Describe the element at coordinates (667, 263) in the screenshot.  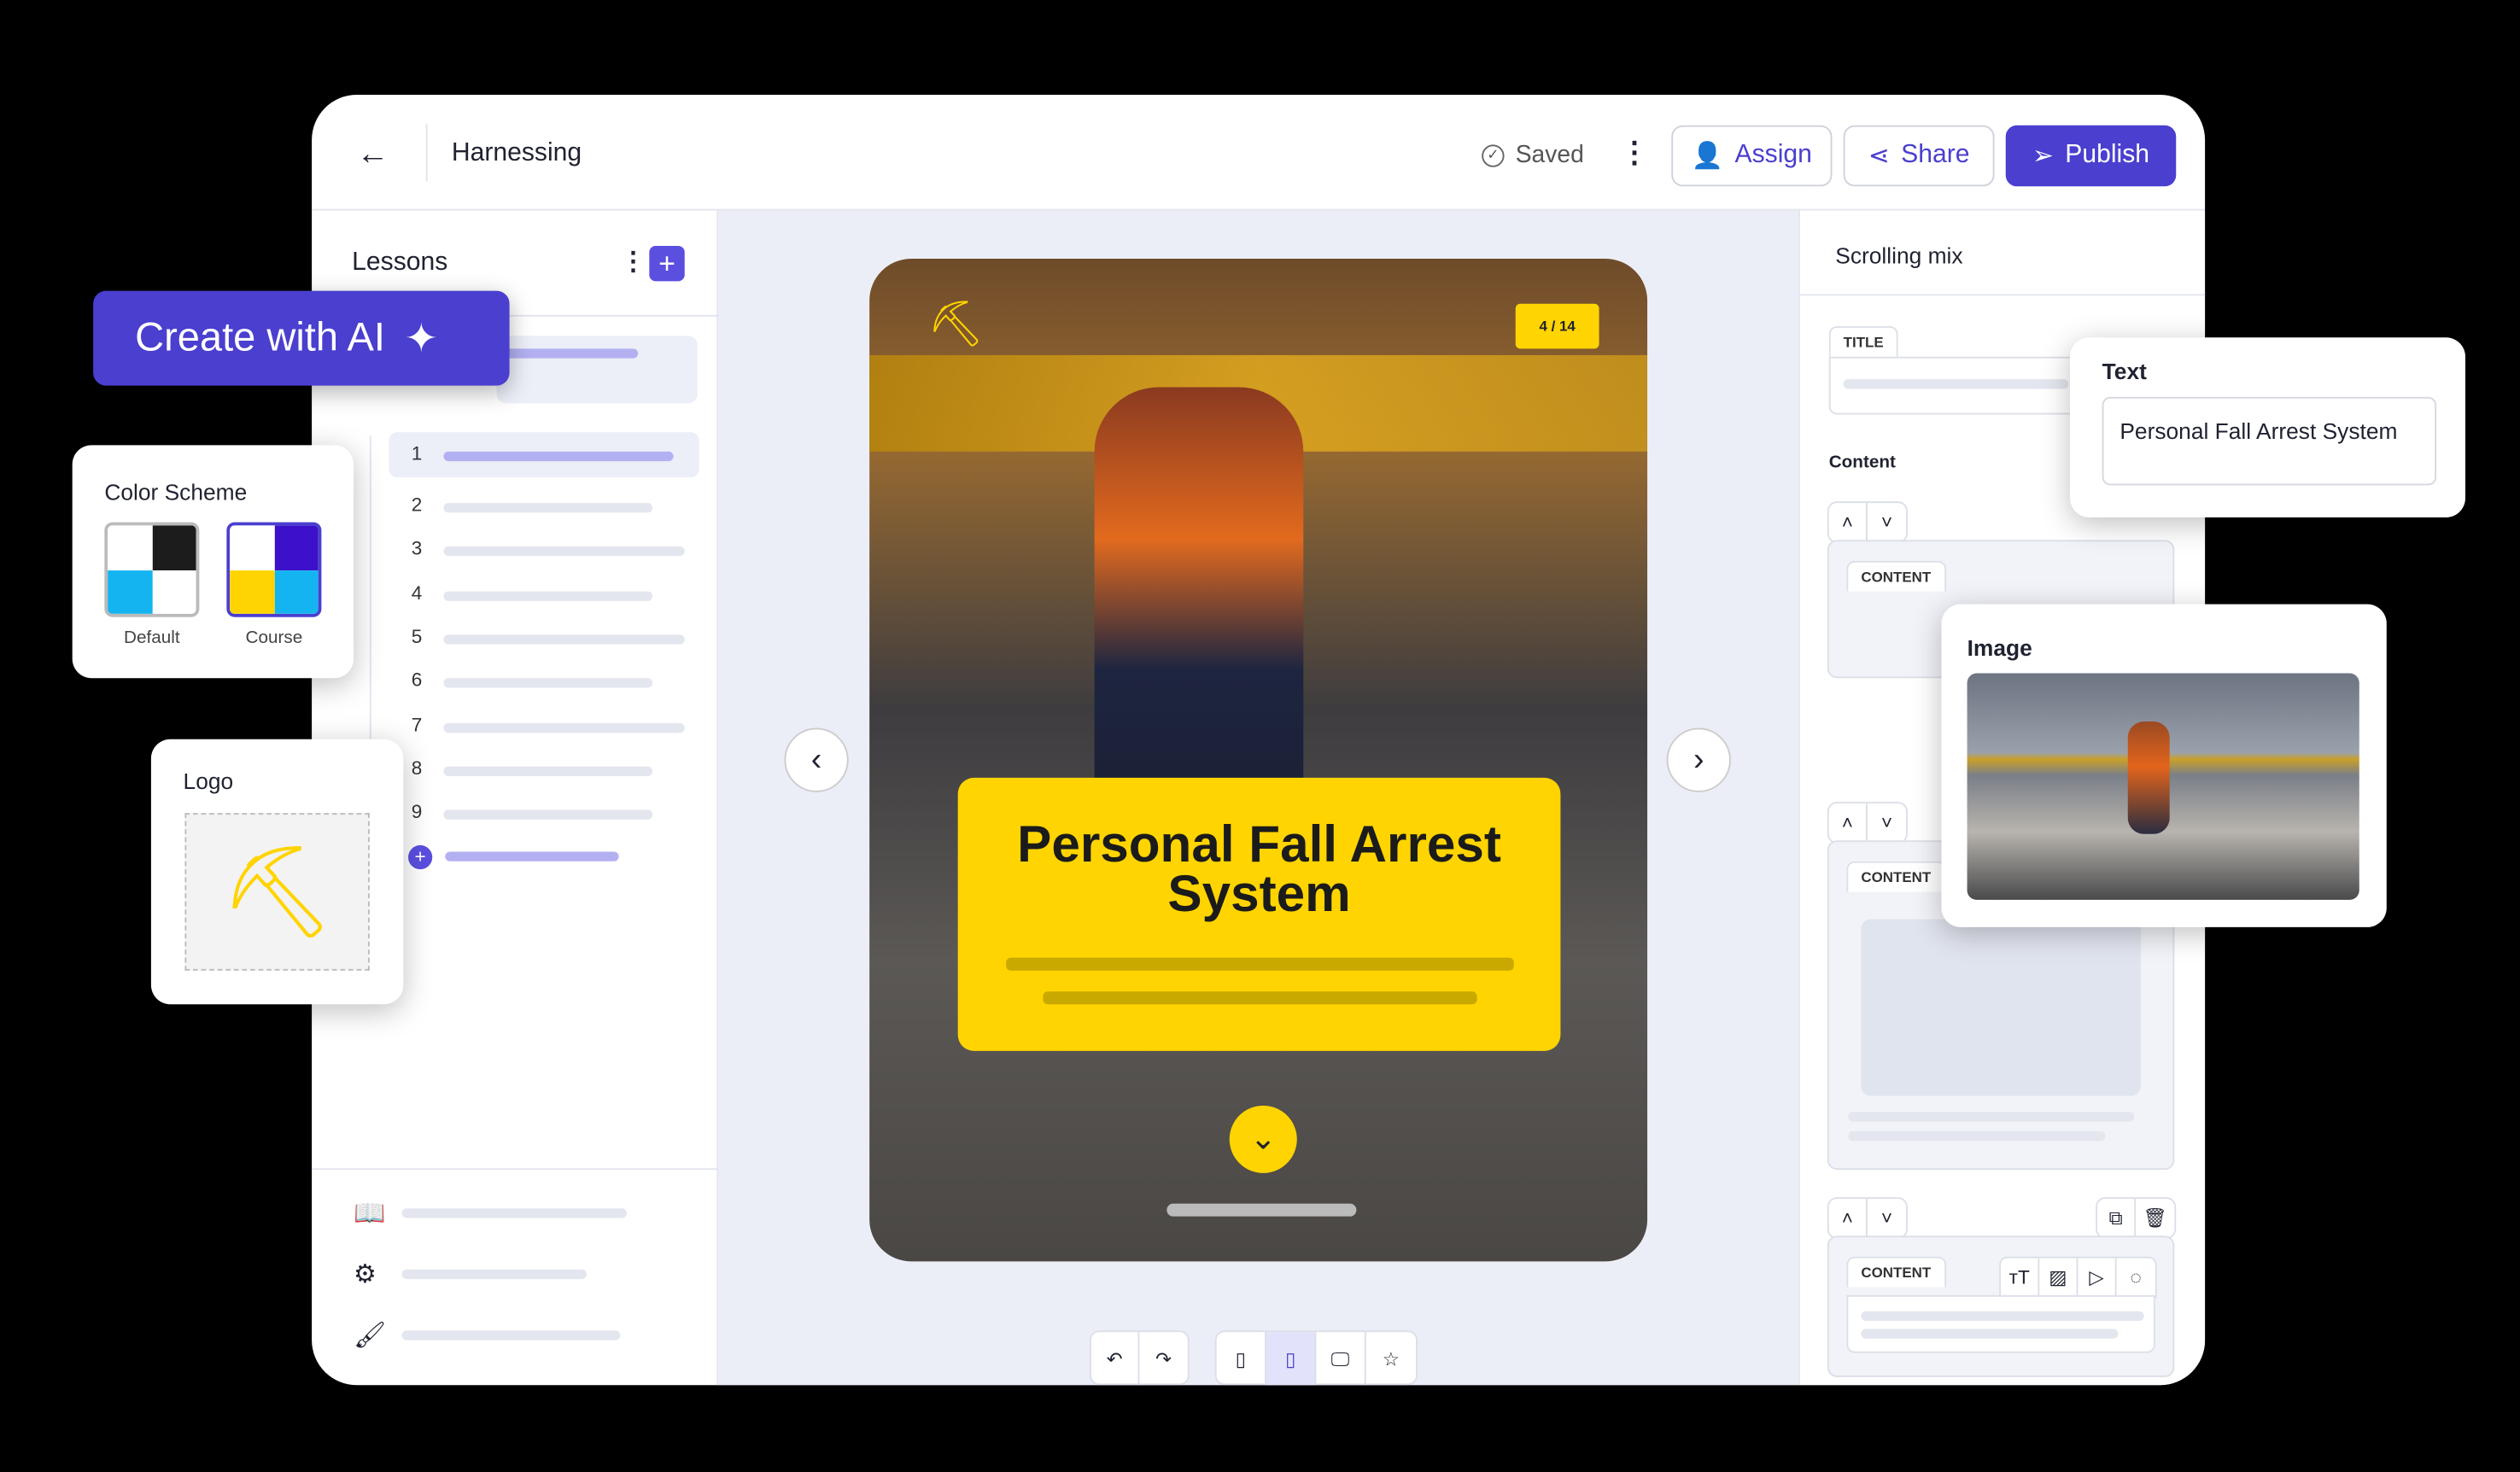
I see `add-lesson-button: +` at that location.